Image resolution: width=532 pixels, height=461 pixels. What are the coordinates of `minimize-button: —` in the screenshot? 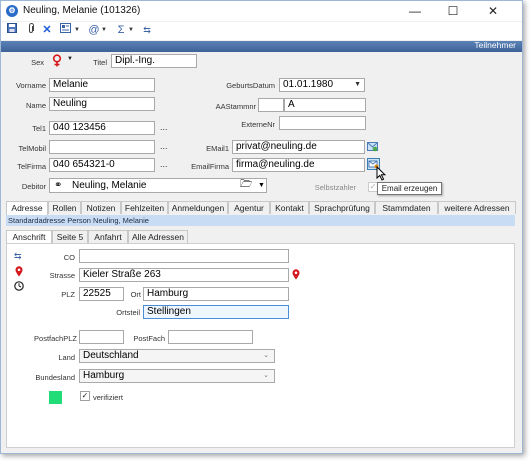 It's located at (415, 11).